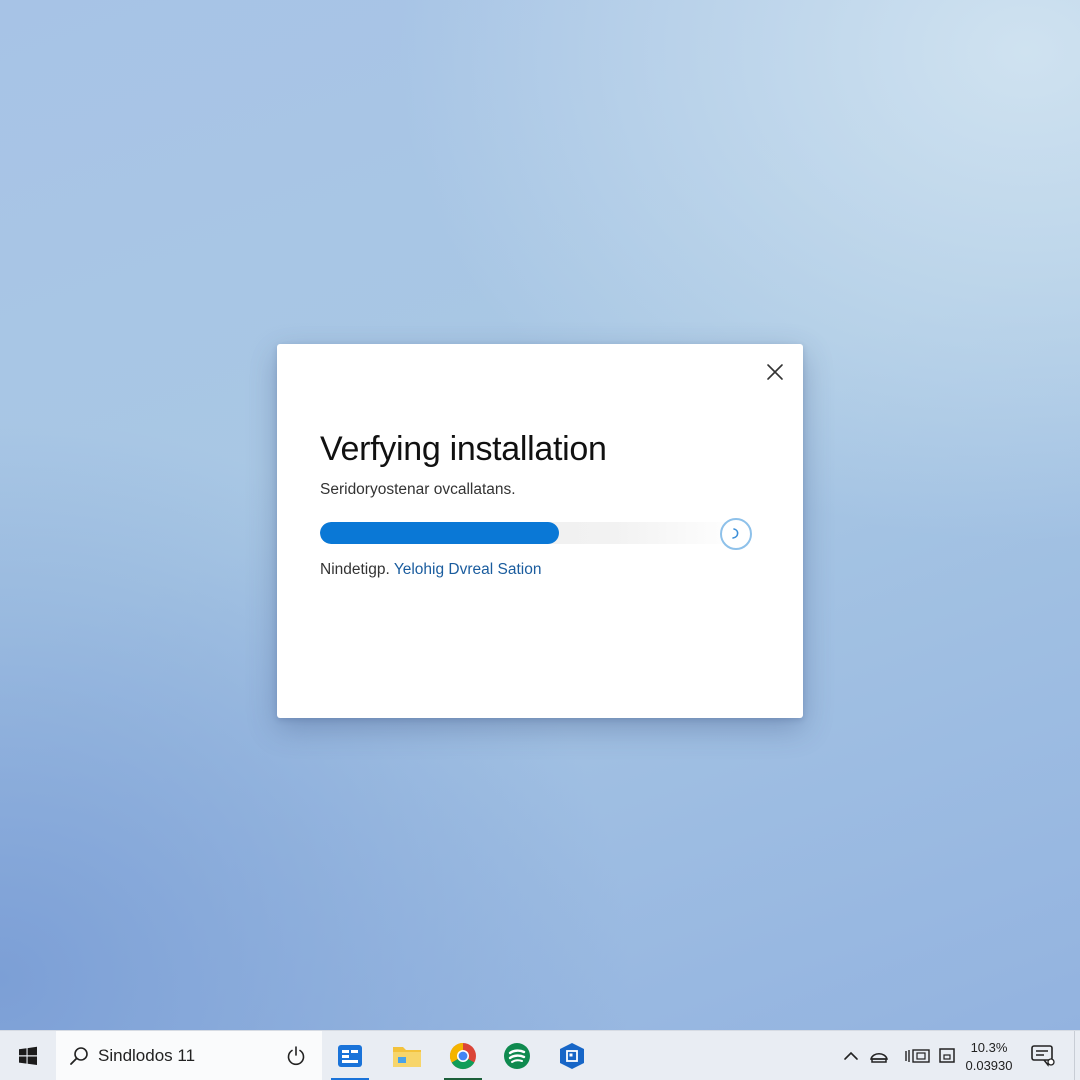  What do you see at coordinates (989, 1065) in the screenshot?
I see `clock-date: 0.03930` at bounding box center [989, 1065].